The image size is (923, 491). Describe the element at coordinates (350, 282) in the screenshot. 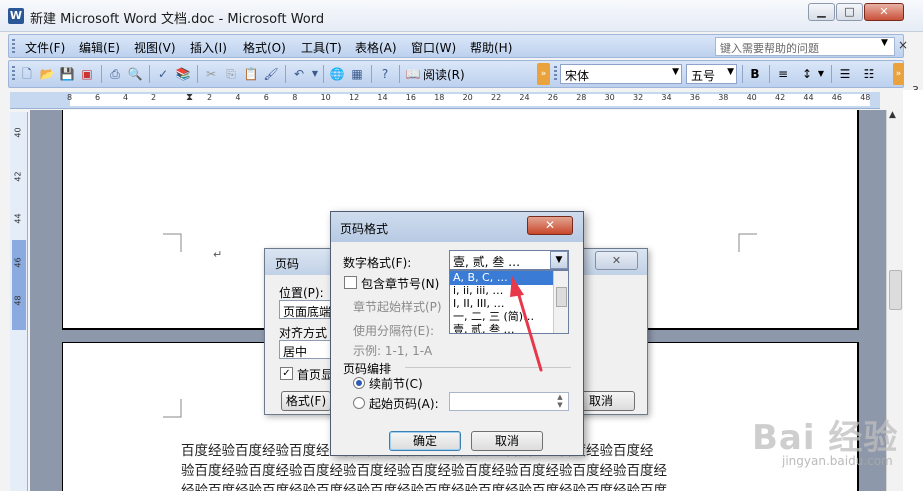

I see `include-chapter-checkbox` at that location.